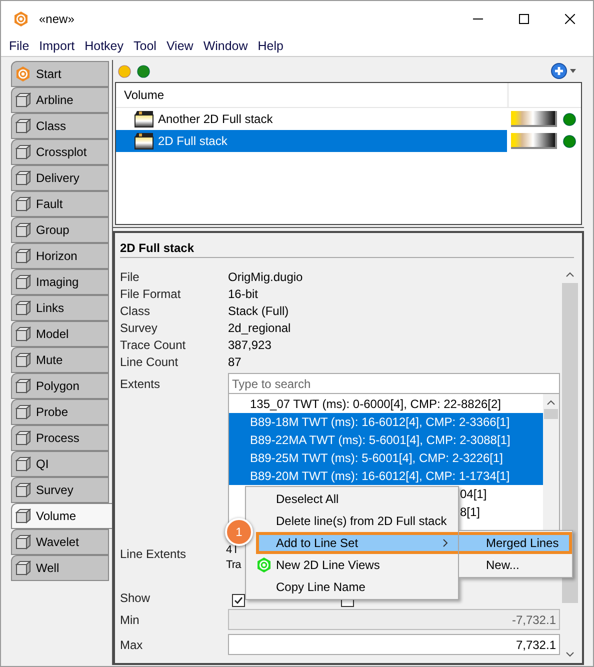  Describe the element at coordinates (386, 458) in the screenshot. I see `list-item: B89-25M TWT (ms): 5-6001[4], CMP: 2-3226[1]` at that location.